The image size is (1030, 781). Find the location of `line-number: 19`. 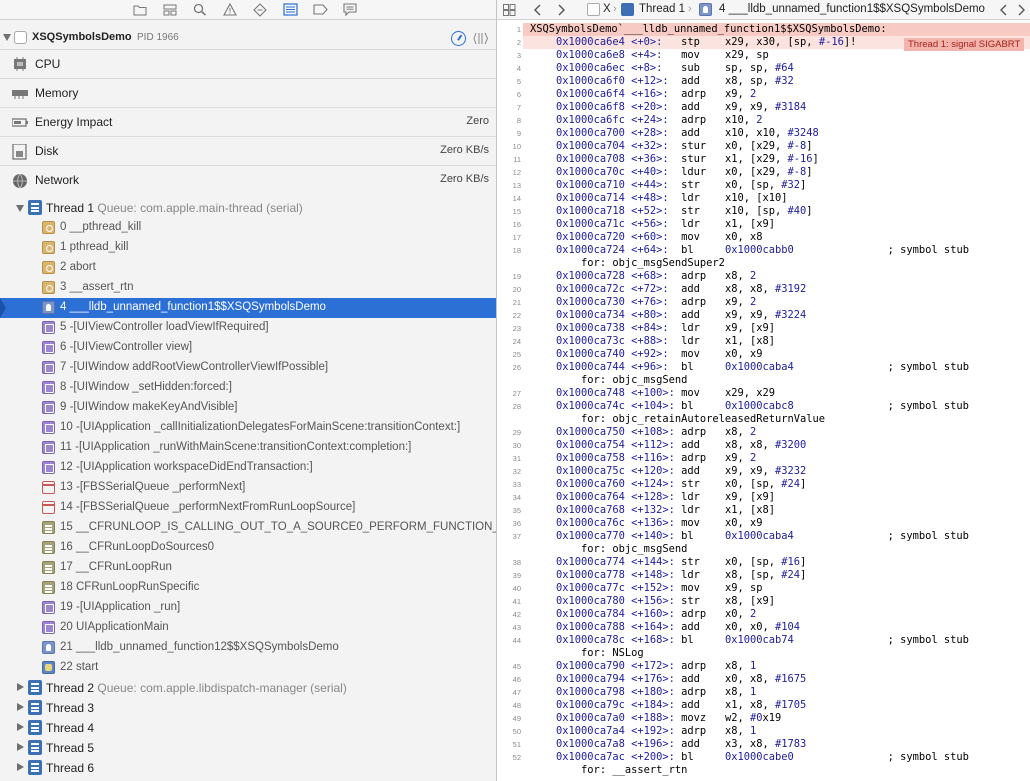

line-number: 19 is located at coordinates (509, 276).